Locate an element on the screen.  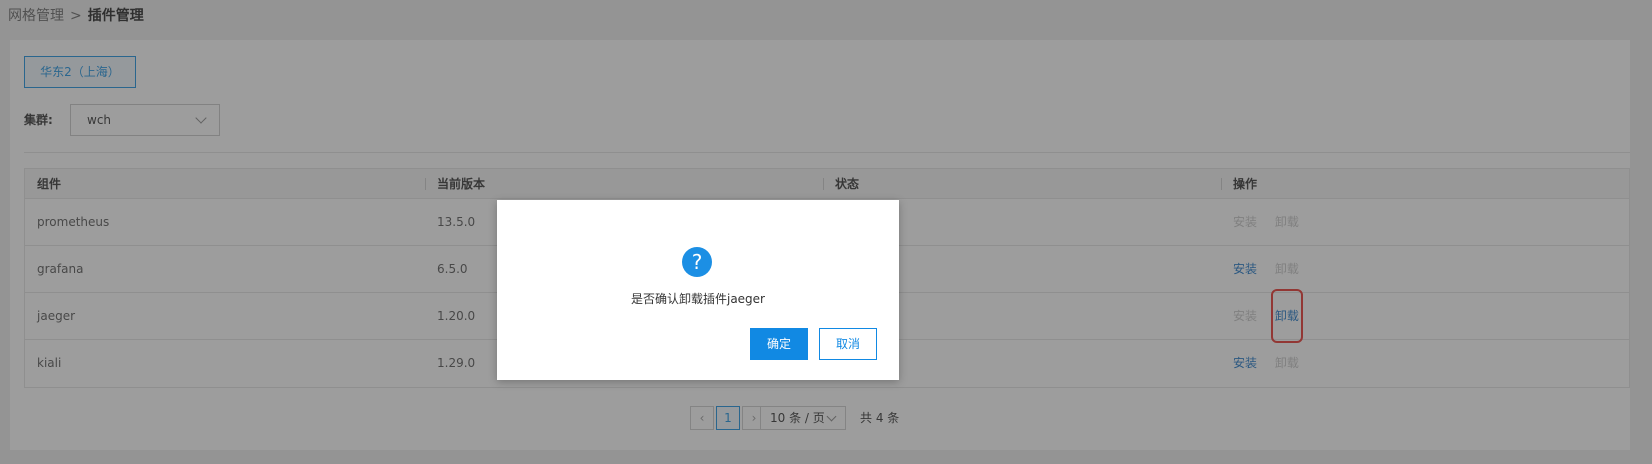
dialog-message: 是否确认卸载插件jaeger is located at coordinates (697, 299).